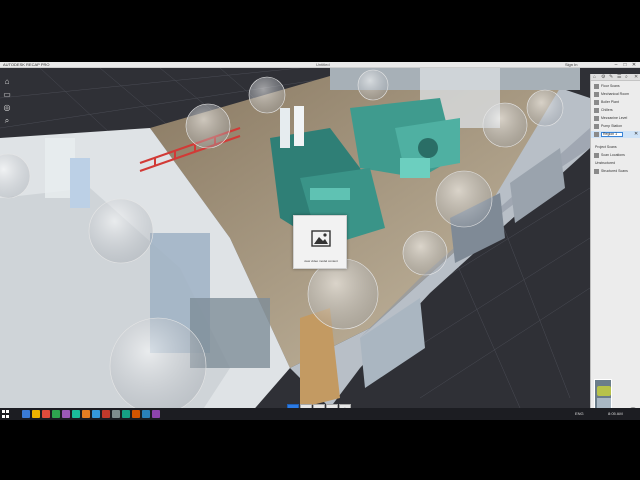 The width and height of the screenshot is (640, 480). I want to click on list-item: Floor Scans, so click(615, 86).